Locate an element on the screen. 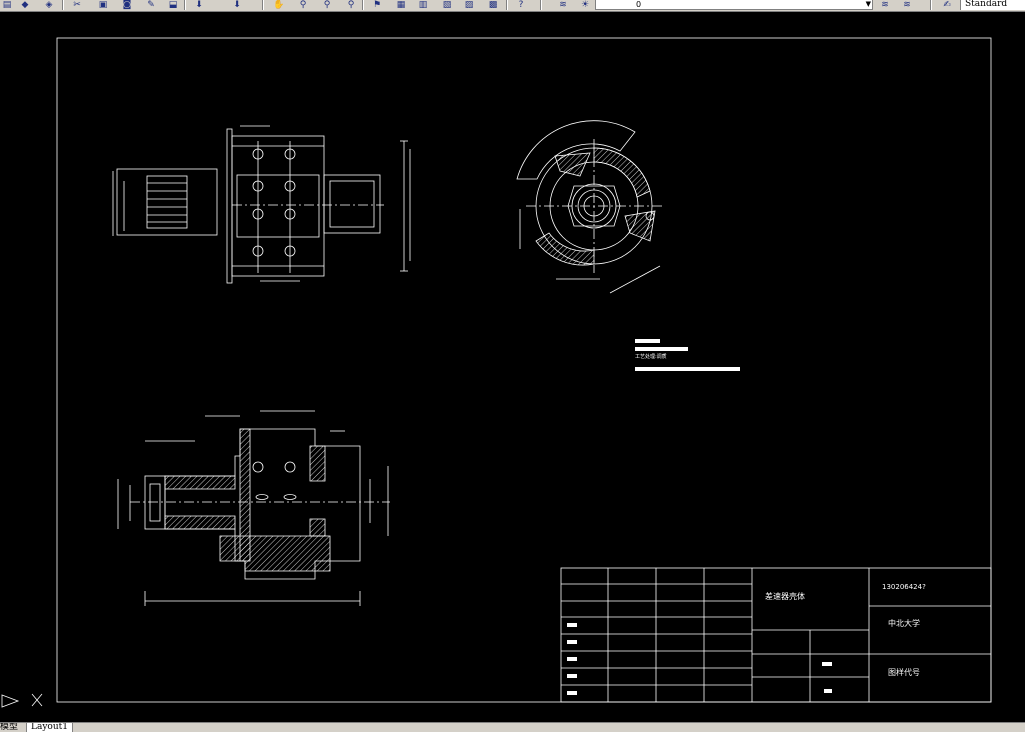 The image size is (1025, 732). undo-icon: ⬓ is located at coordinates (173, 5).